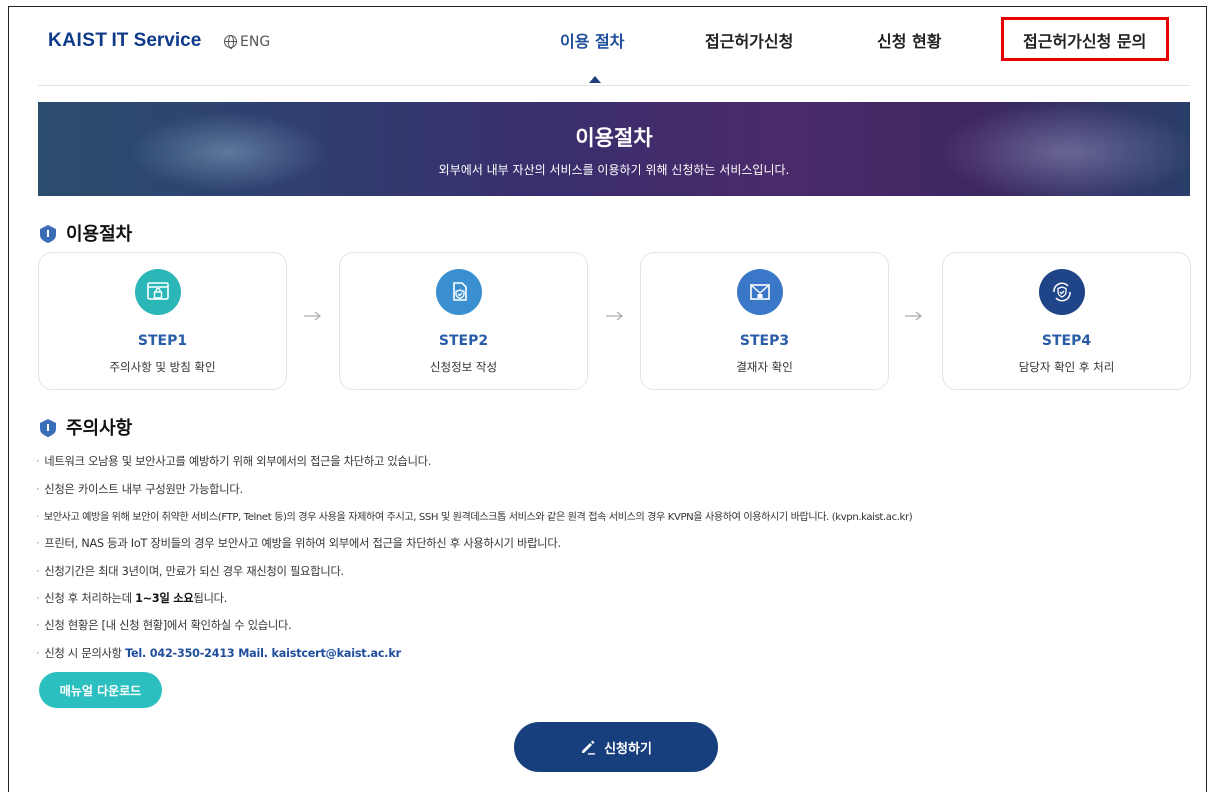 Image resolution: width=1215 pixels, height=792 pixels. What do you see at coordinates (78, 40) in the screenshot?
I see `logo-kaist: KAIST` at bounding box center [78, 40].